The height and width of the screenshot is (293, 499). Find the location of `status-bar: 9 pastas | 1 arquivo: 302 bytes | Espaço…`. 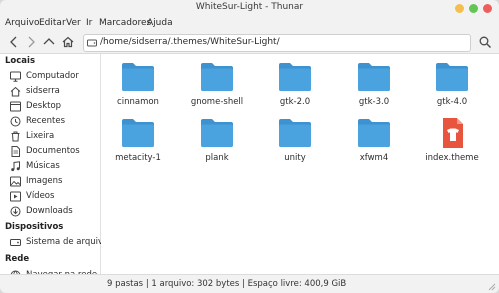

status-bar: 9 pastas | 1 arquivo: 302 bytes | Espaço… is located at coordinates (249, 283).